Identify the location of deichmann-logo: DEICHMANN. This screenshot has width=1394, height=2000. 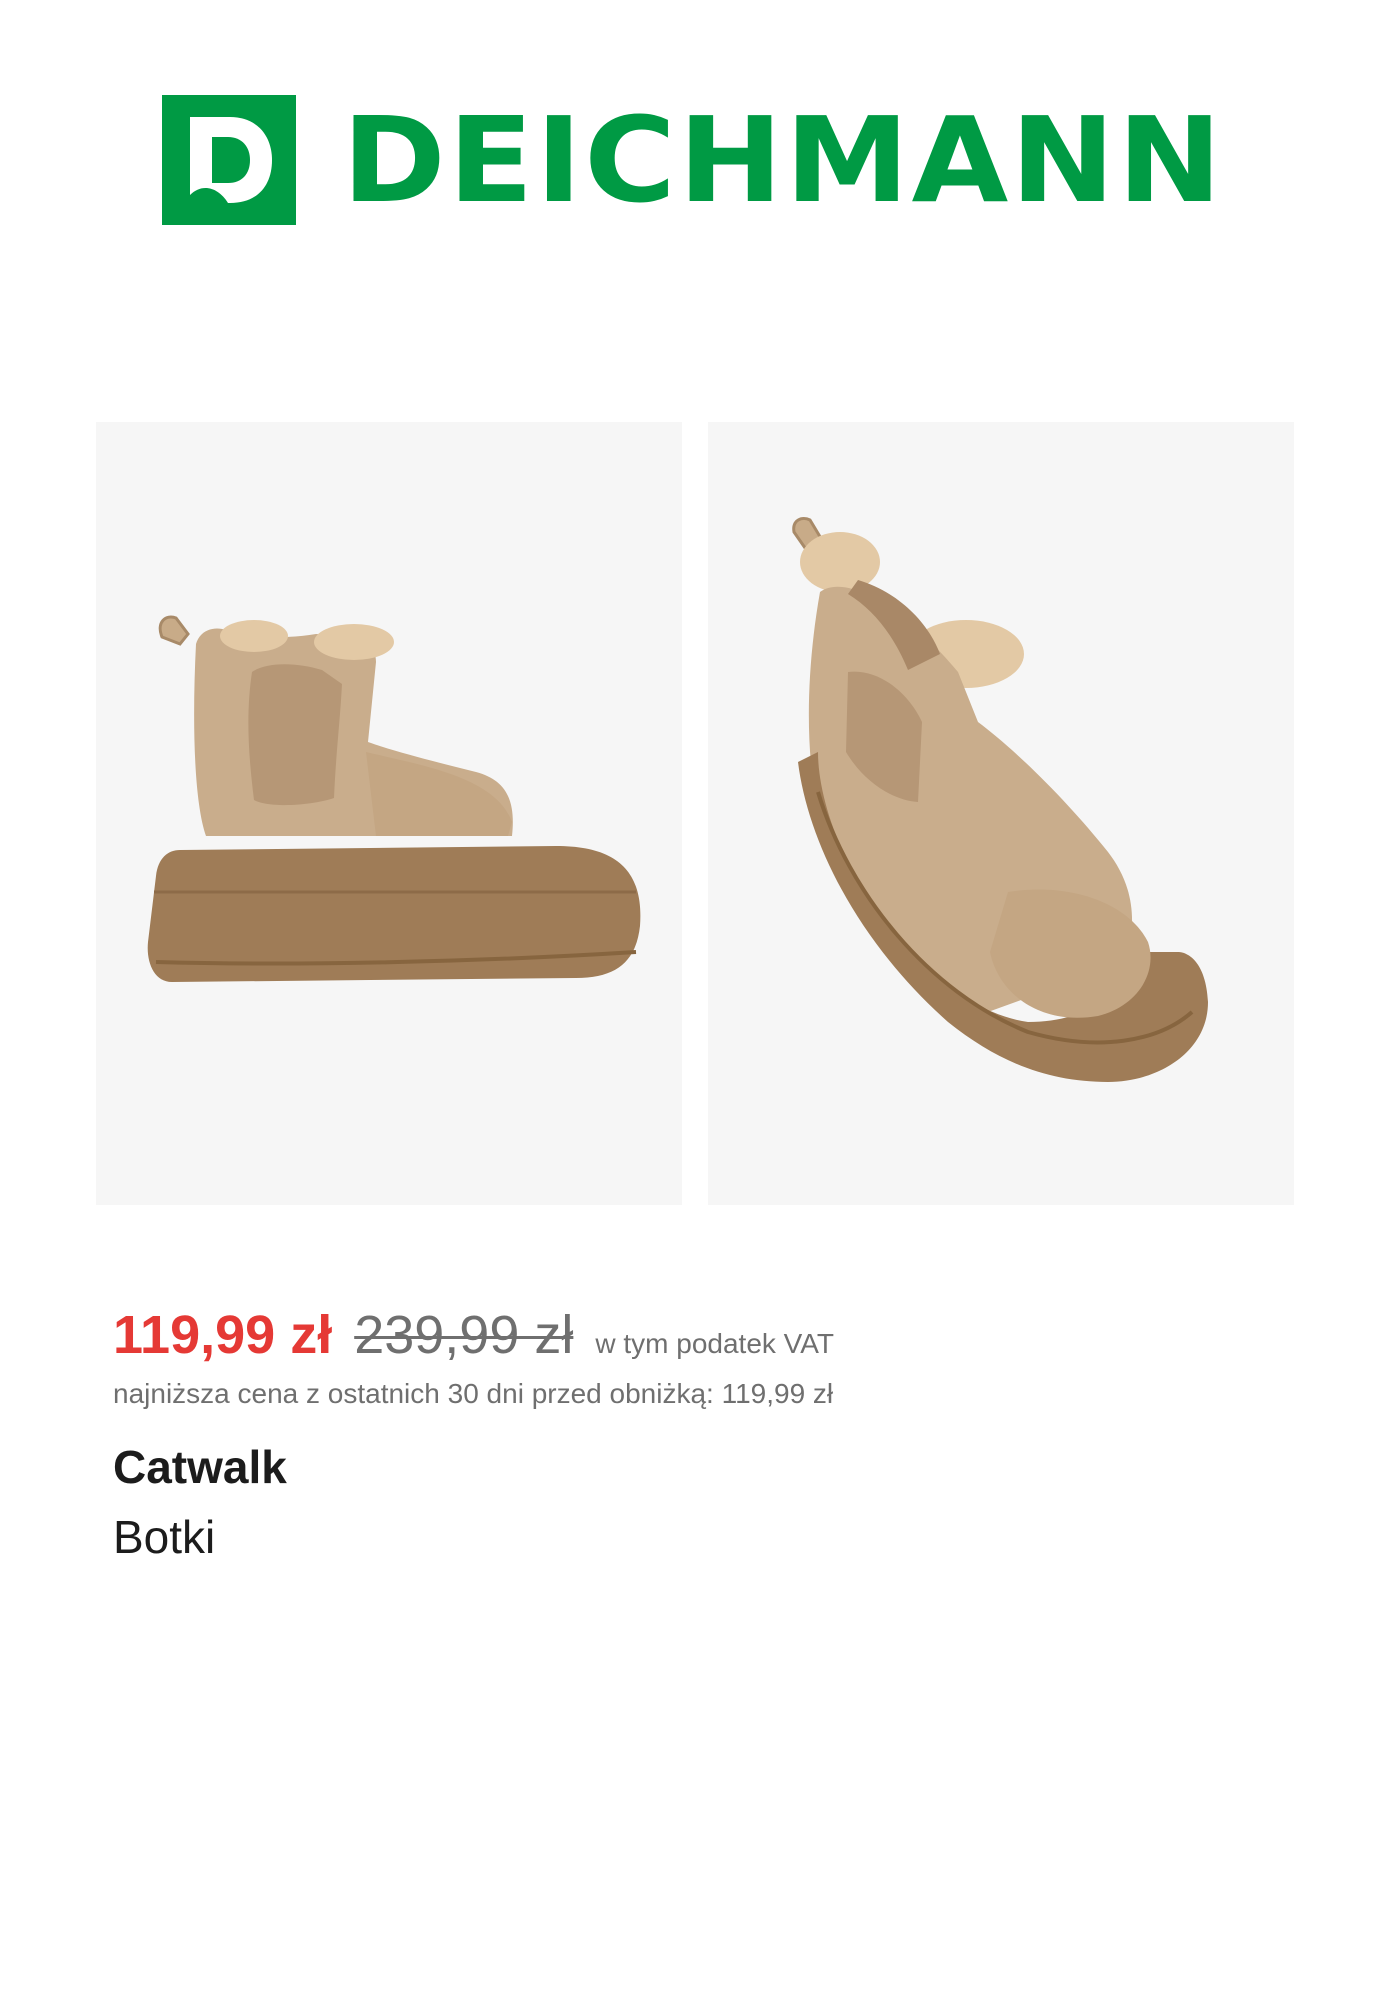
(692, 160).